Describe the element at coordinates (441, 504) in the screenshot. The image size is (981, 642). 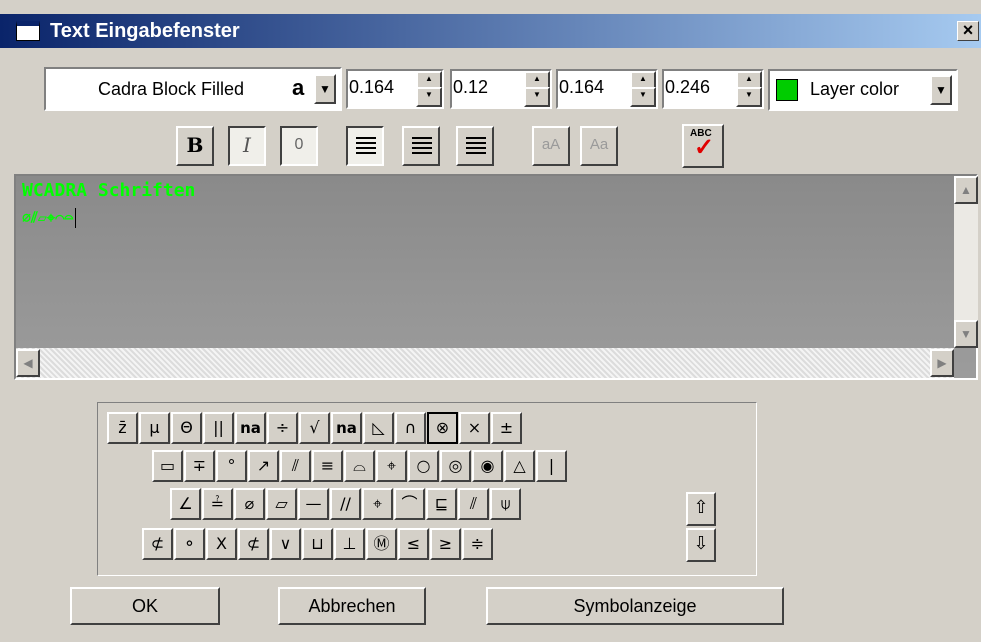
I see `symbol-key: ⊑` at that location.